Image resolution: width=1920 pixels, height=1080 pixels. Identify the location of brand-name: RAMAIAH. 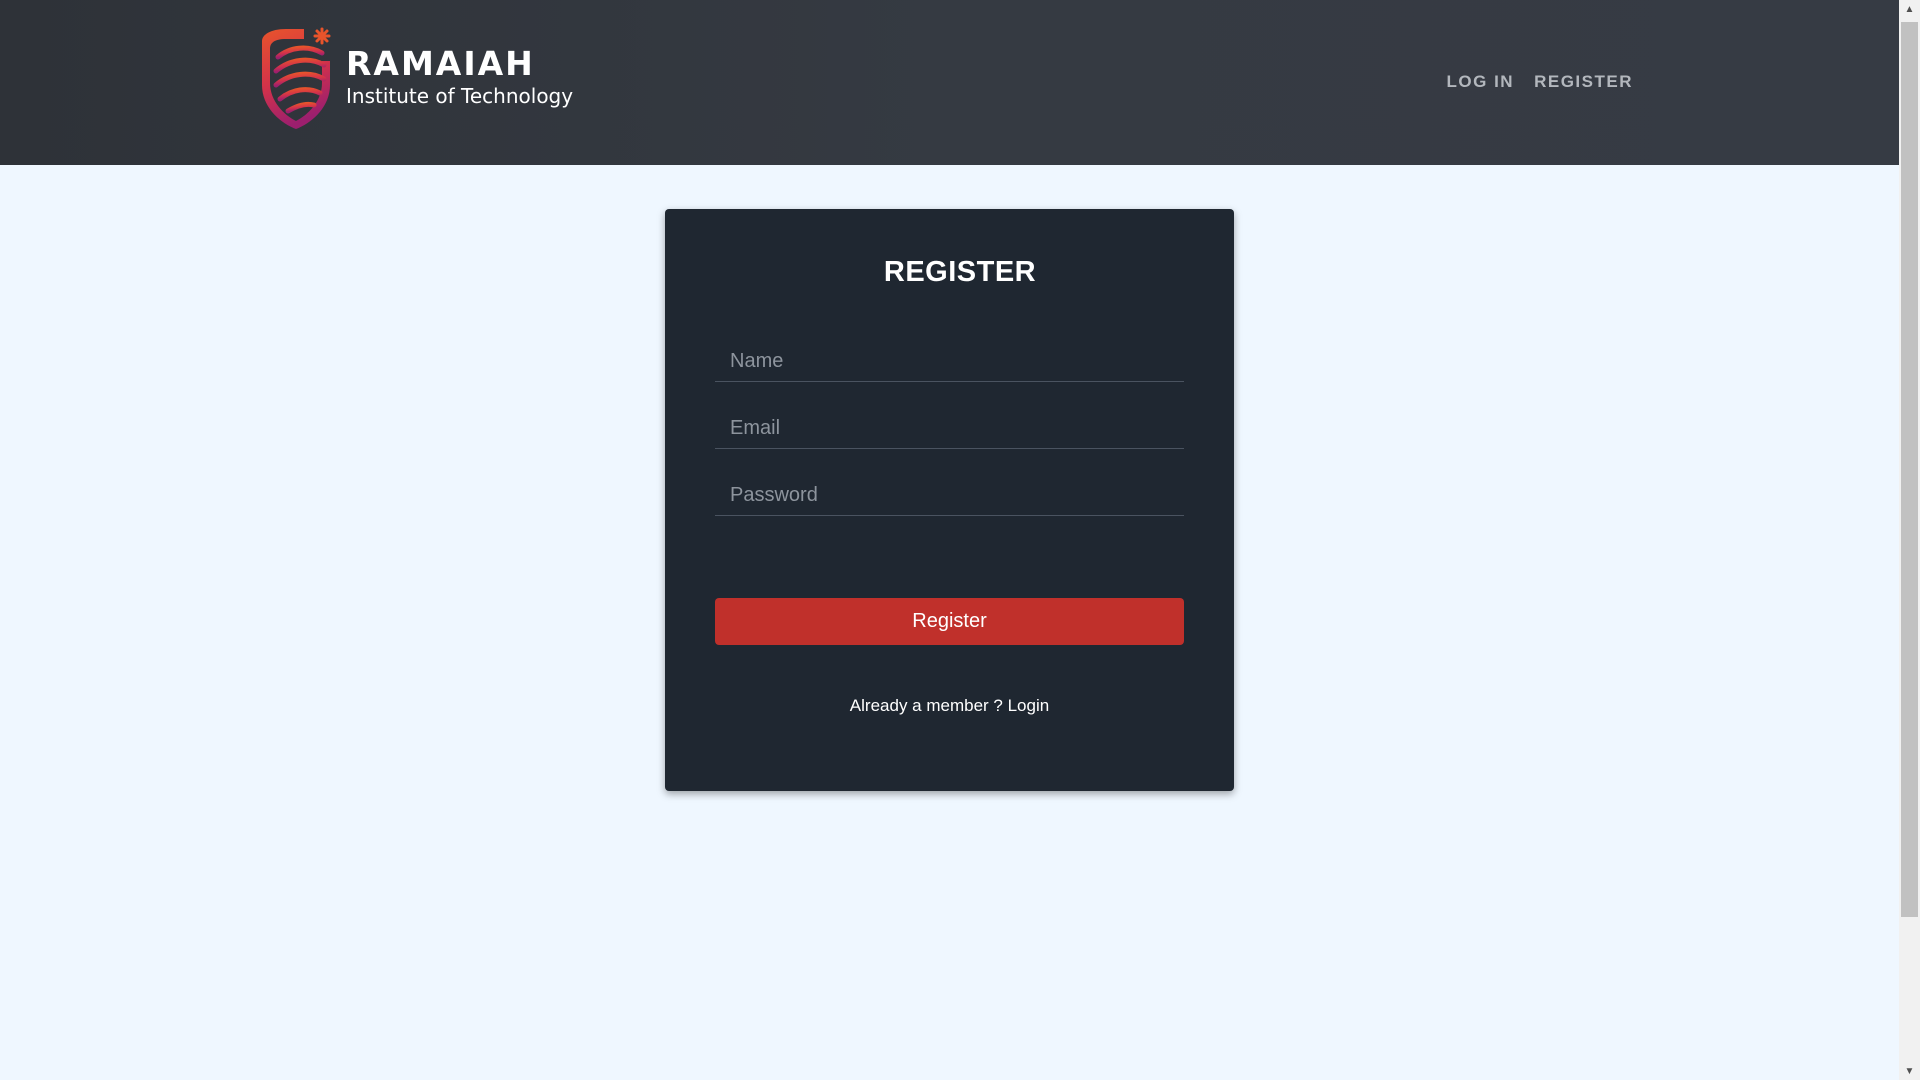
(440, 63).